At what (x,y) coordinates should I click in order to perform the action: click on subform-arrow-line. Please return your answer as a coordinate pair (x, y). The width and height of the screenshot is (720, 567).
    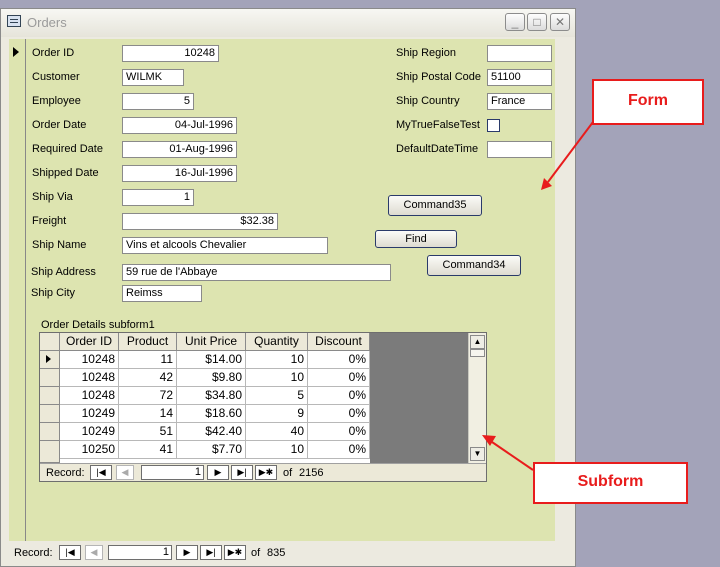
    Looking at the image, I should click on (512, 456).